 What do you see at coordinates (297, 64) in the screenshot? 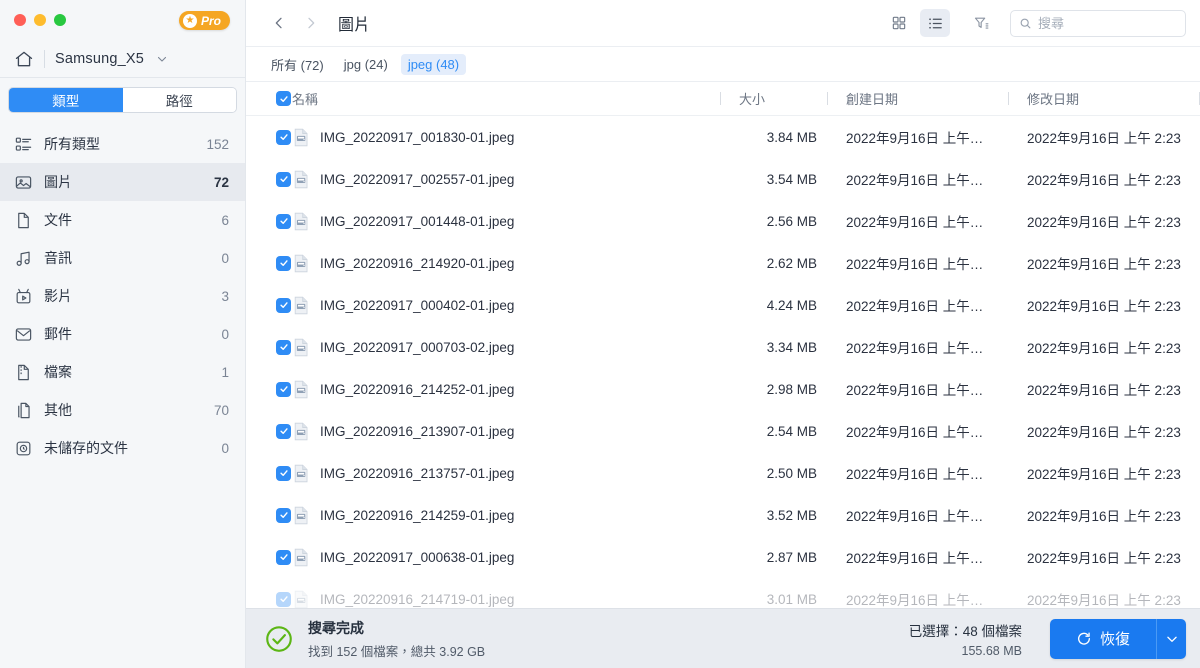
I see `chip-all: 所有 (72)` at bounding box center [297, 64].